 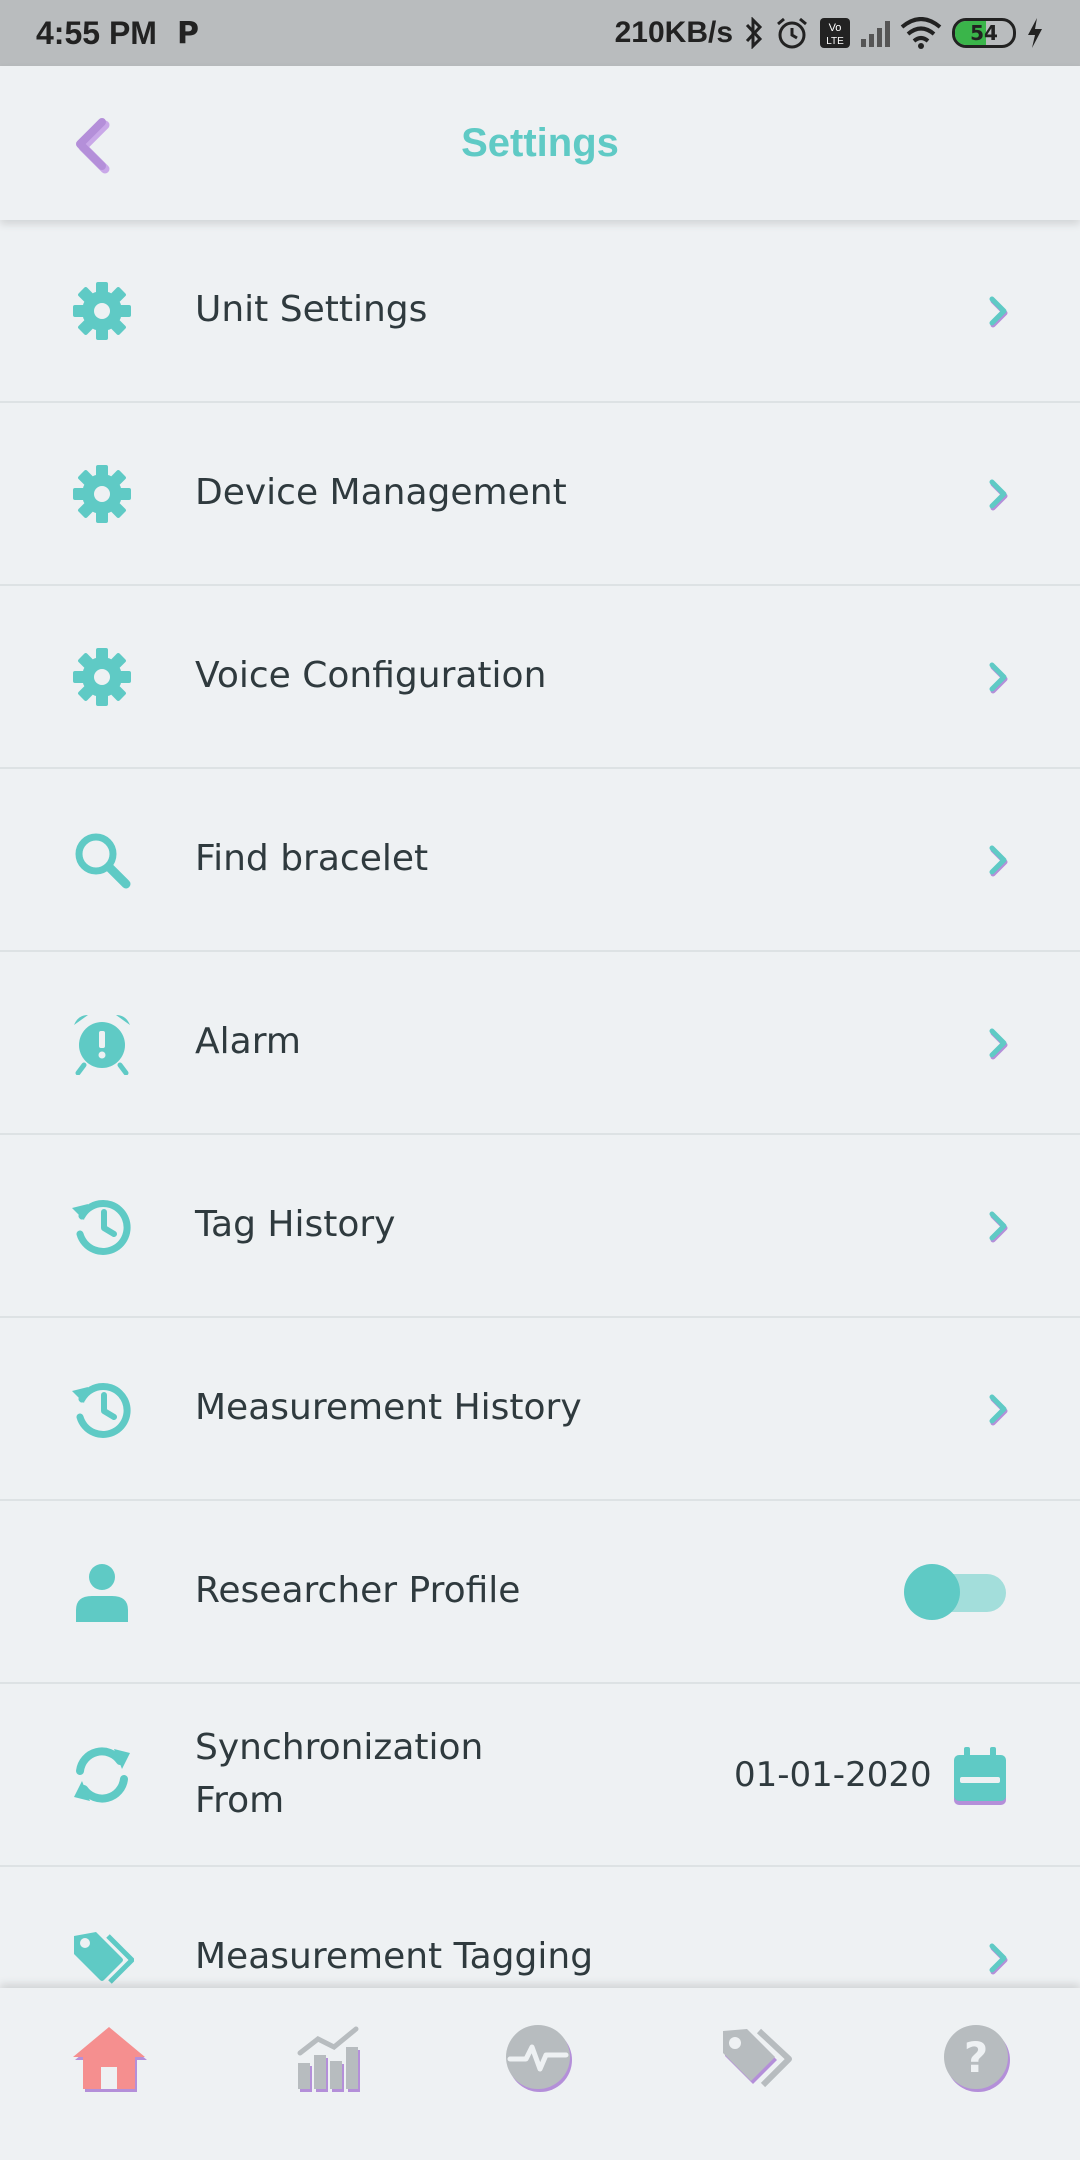 I want to click on nav-statistics, so click(x=329, y=2058).